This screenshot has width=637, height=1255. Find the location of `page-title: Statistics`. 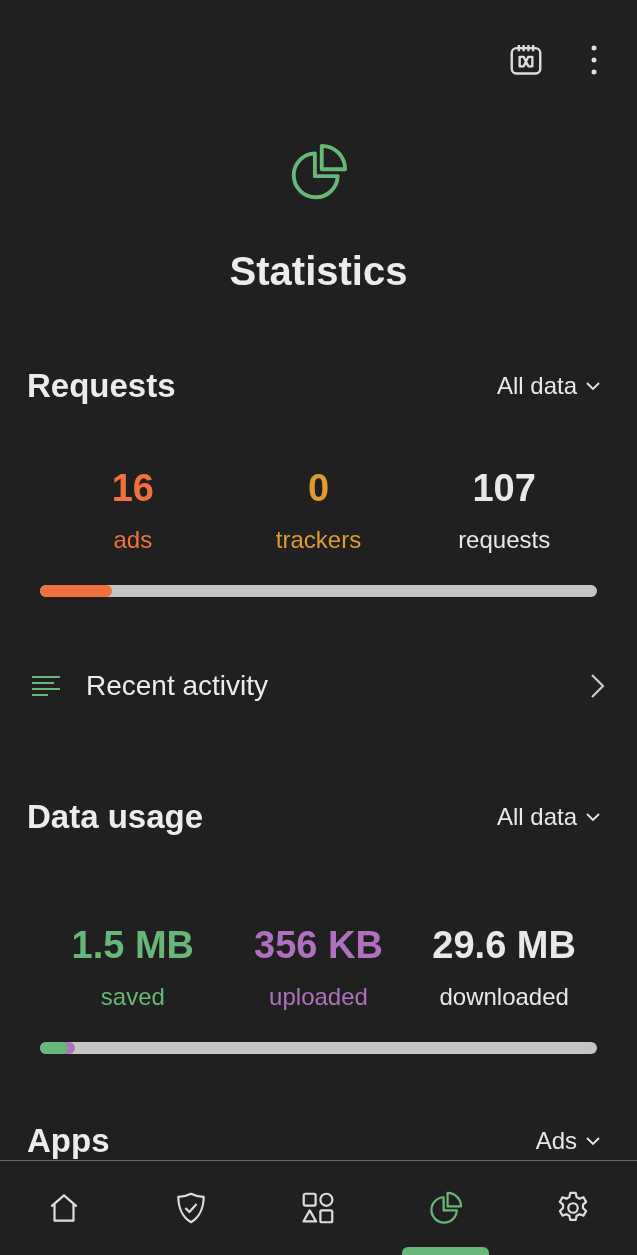

page-title: Statistics is located at coordinates (318, 271).